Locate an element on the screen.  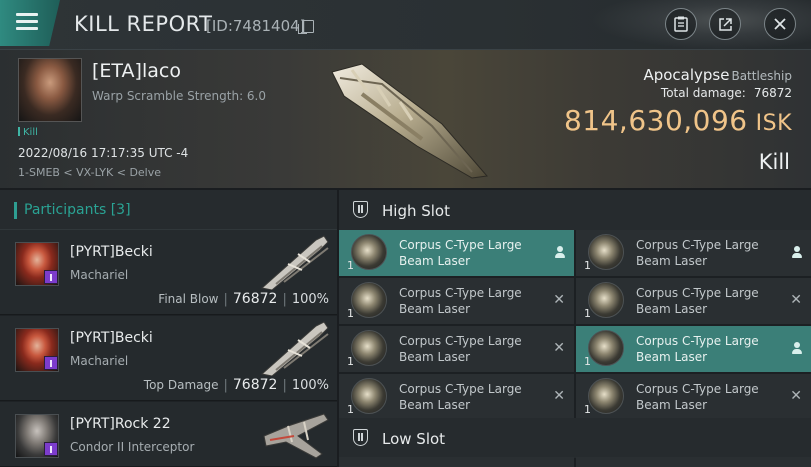
kill-location: 1-SMEB < VX-LYK < Delve is located at coordinates (89, 172).